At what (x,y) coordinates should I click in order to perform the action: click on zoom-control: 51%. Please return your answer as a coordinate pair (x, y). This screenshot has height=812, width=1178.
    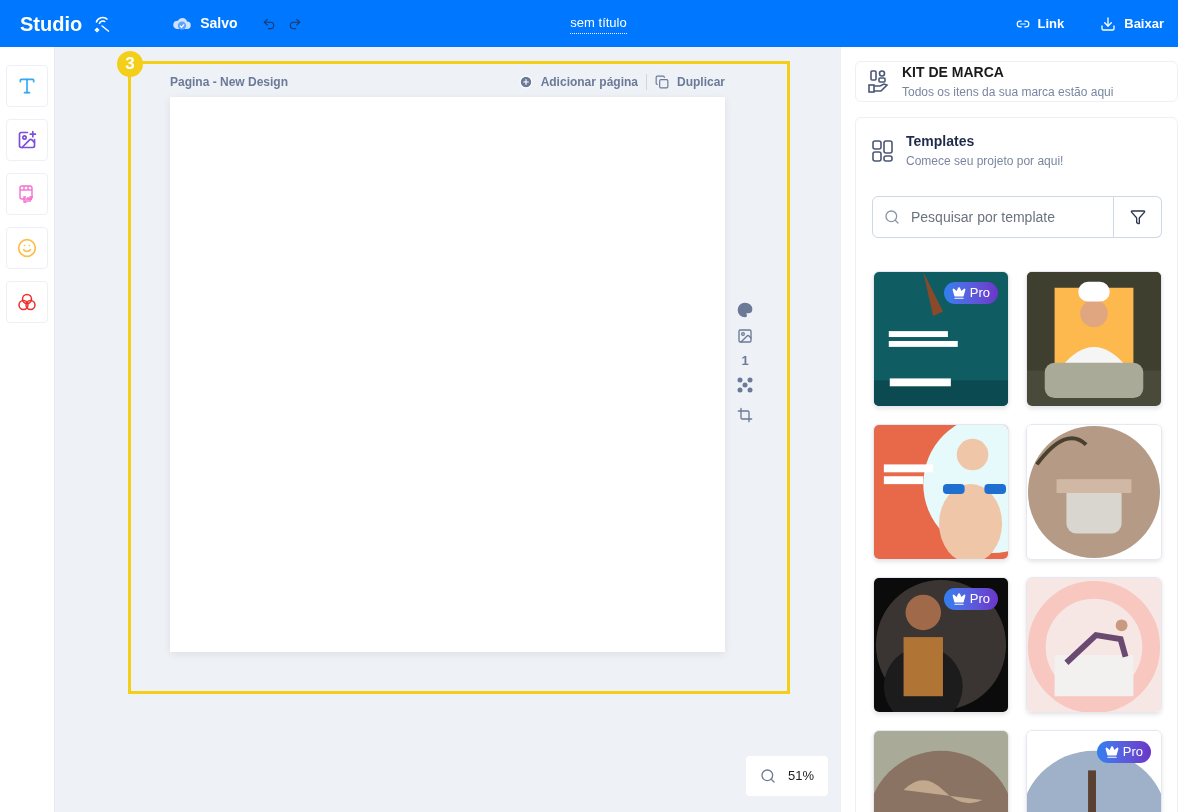
    Looking at the image, I should click on (787, 776).